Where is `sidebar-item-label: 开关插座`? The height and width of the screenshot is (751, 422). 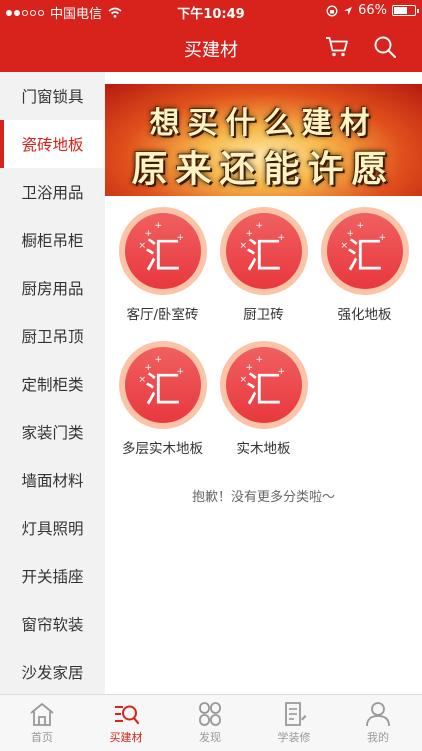
sidebar-item-label: 开关插座 is located at coordinates (52, 577).